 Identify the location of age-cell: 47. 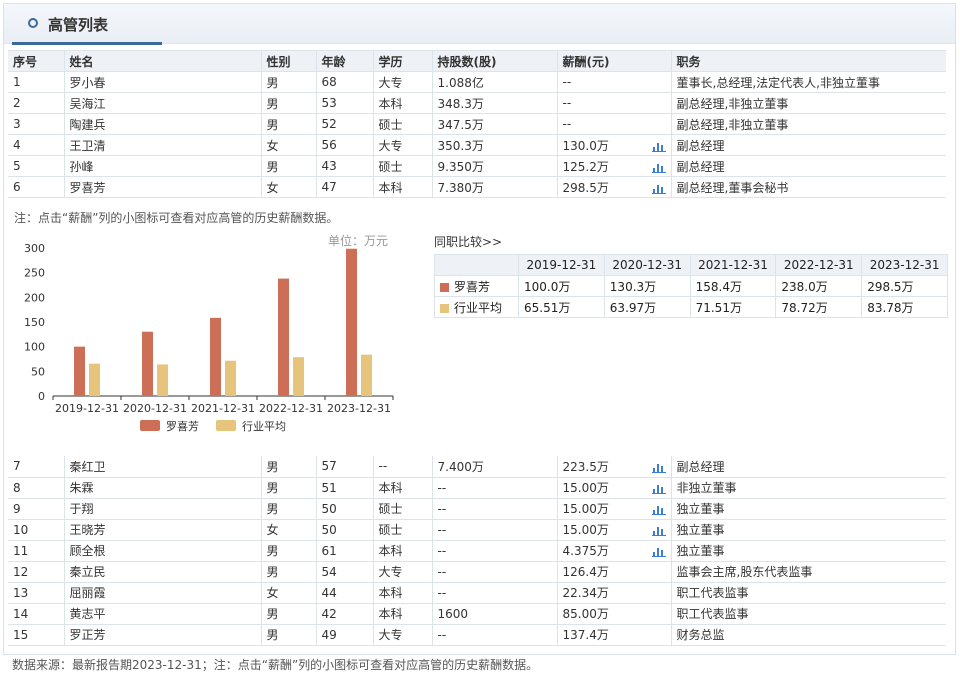
(345, 187).